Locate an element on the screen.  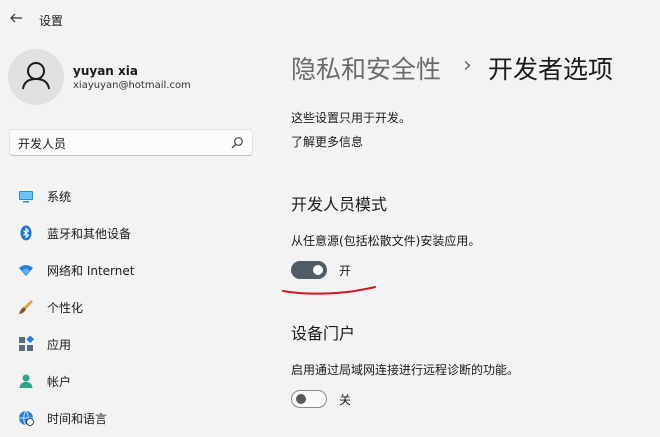
sidebar-item-label: 时间和语言 is located at coordinates (77, 419).